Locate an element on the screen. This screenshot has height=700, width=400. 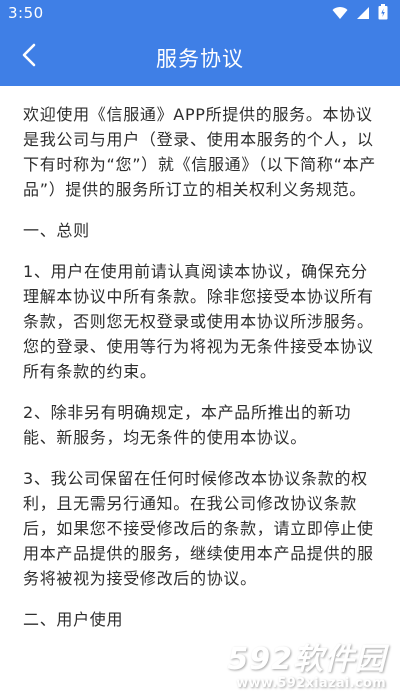
app-header: 服务协议 is located at coordinates (200, 57).